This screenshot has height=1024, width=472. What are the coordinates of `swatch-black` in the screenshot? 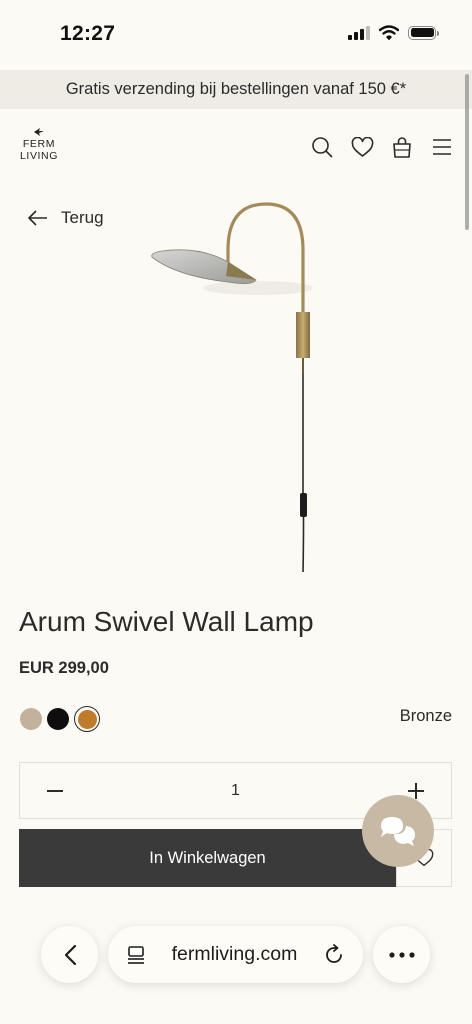 It's located at (58, 719).